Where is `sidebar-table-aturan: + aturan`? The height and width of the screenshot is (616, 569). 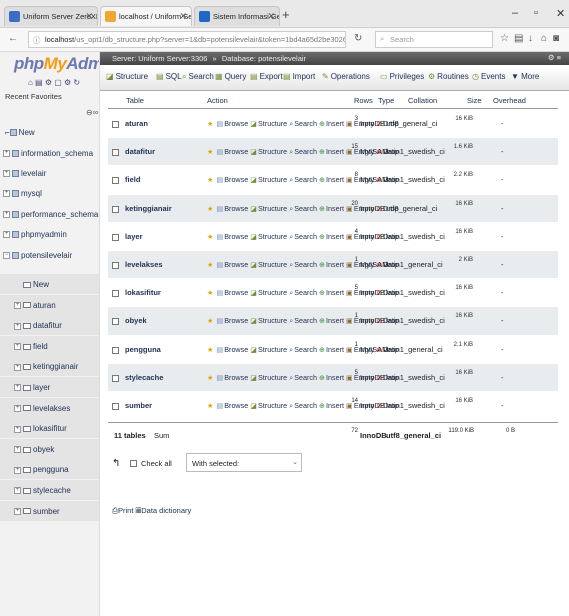 sidebar-table-aturan: + aturan is located at coordinates (49, 304).